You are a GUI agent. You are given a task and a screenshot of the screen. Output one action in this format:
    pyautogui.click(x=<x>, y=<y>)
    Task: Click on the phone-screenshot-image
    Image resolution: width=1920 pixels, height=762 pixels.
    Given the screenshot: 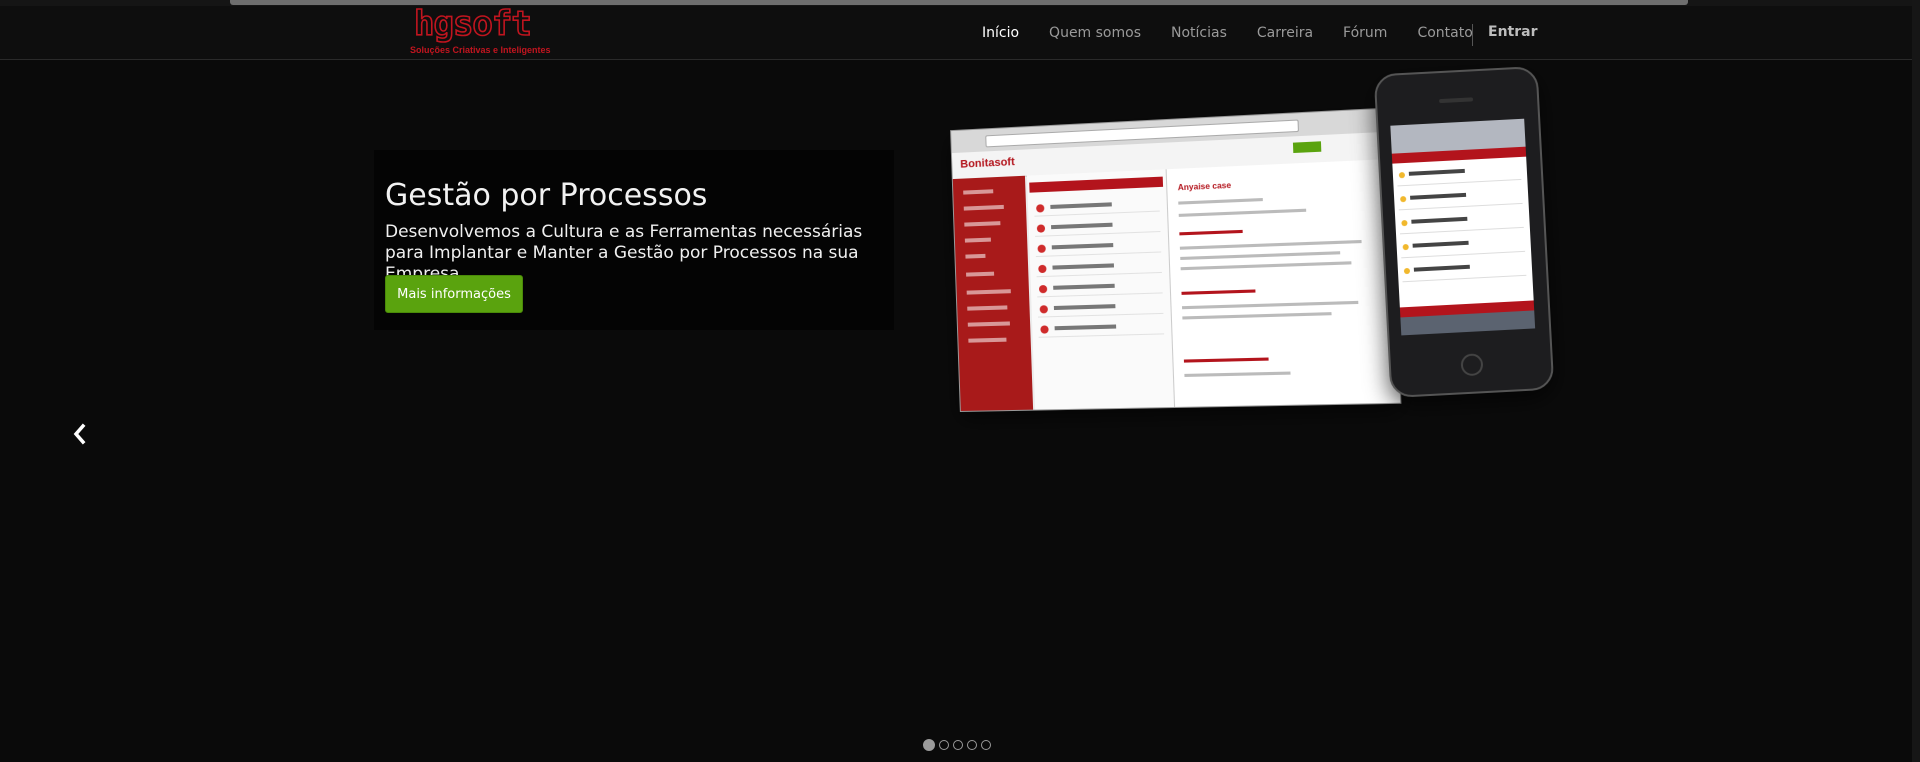 What is the action you would take?
    pyautogui.click(x=1464, y=232)
    